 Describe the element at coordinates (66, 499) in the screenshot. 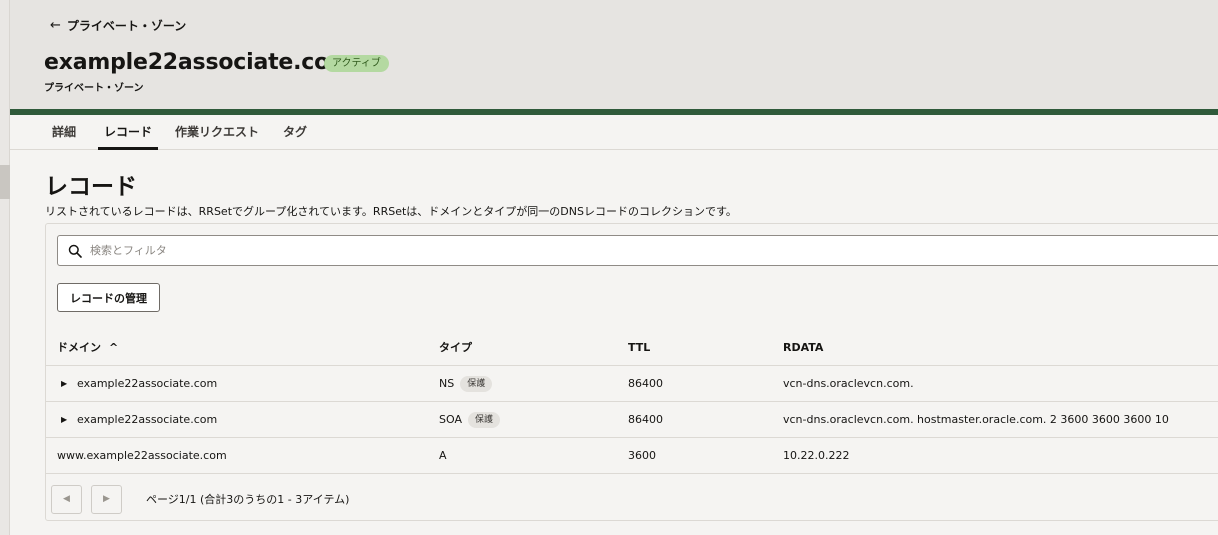

I see `chevron-left-icon: ◀` at that location.